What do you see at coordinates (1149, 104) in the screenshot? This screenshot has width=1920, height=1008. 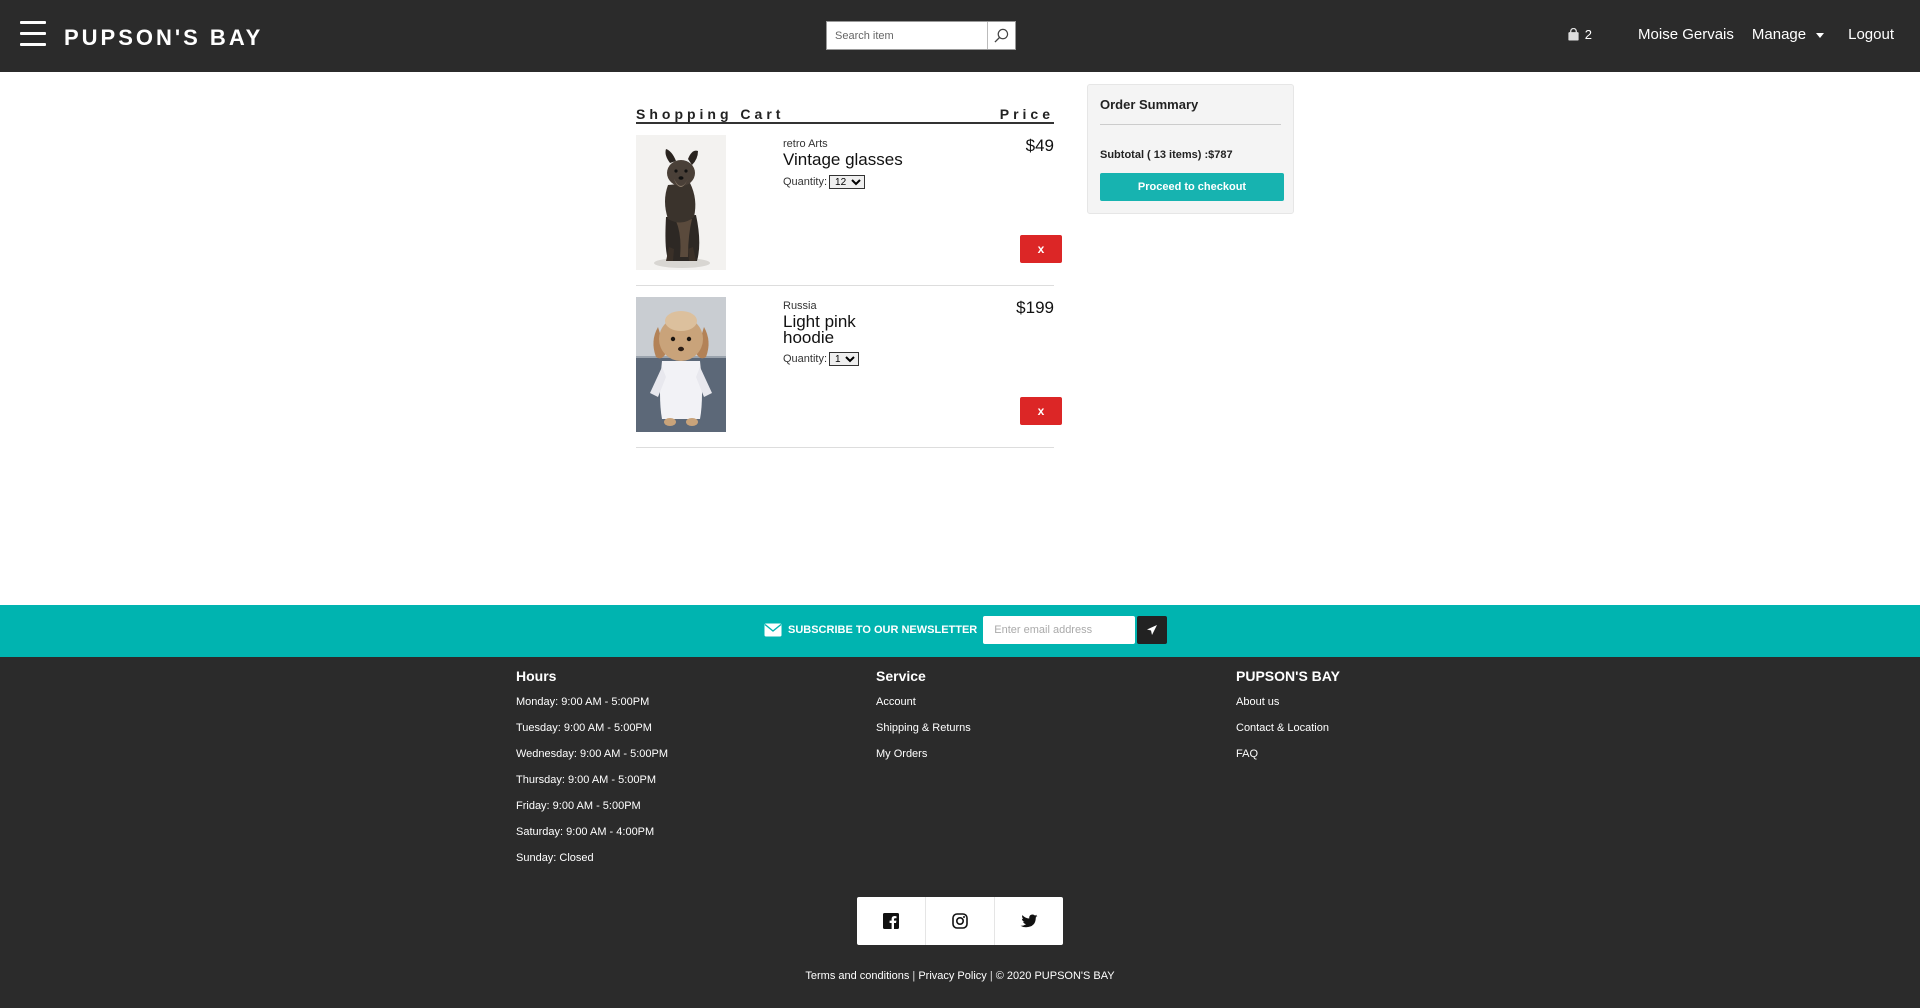 I see `order-summary-title: Order Summary` at bounding box center [1149, 104].